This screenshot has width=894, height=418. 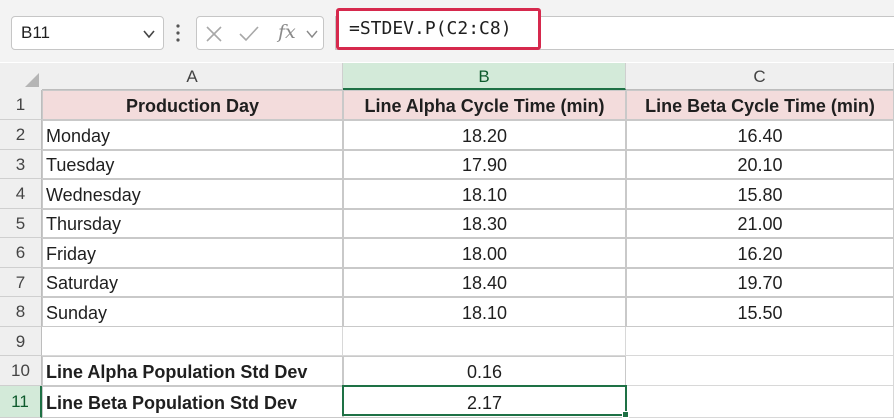 I want to click on table-cell: Monday, so click(x=192, y=135).